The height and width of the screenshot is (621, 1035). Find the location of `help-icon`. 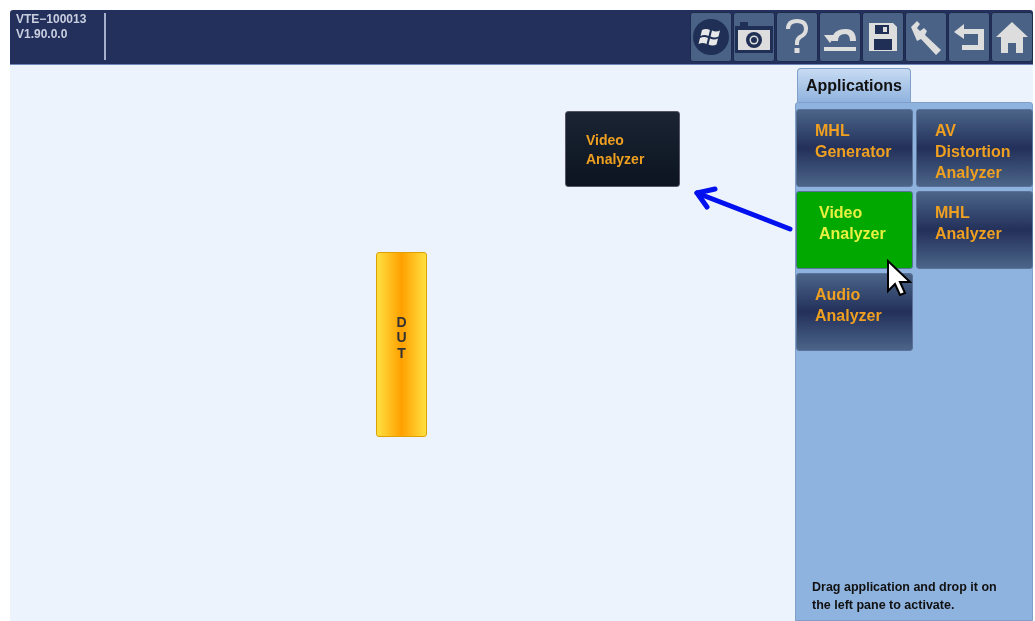

help-icon is located at coordinates (797, 37).